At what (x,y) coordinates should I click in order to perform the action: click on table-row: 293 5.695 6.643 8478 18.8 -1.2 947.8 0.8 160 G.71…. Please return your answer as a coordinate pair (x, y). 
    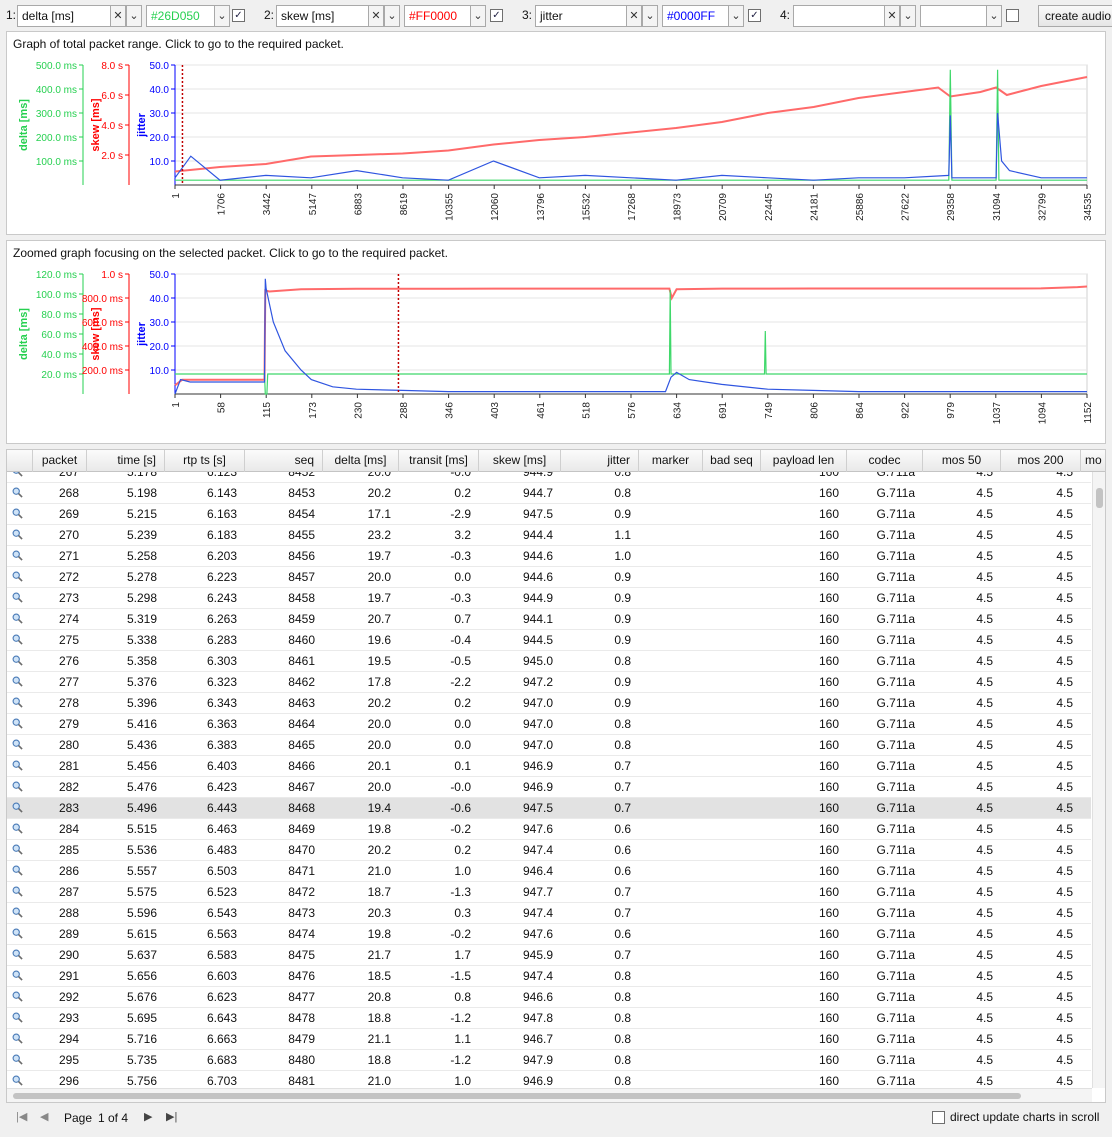
    Looking at the image, I should click on (549, 1018).